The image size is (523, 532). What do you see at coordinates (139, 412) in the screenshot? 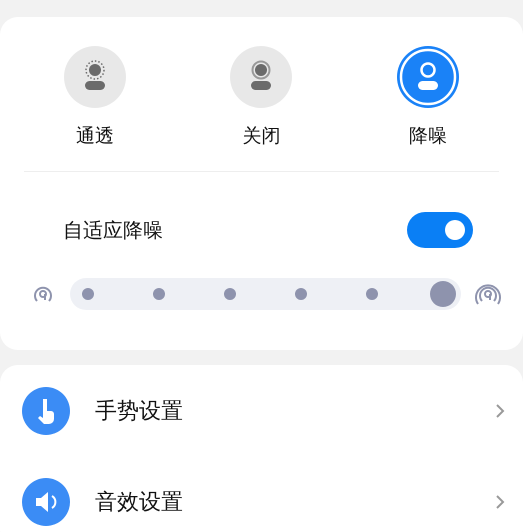
I see `settings-label: 手势设置` at bounding box center [139, 412].